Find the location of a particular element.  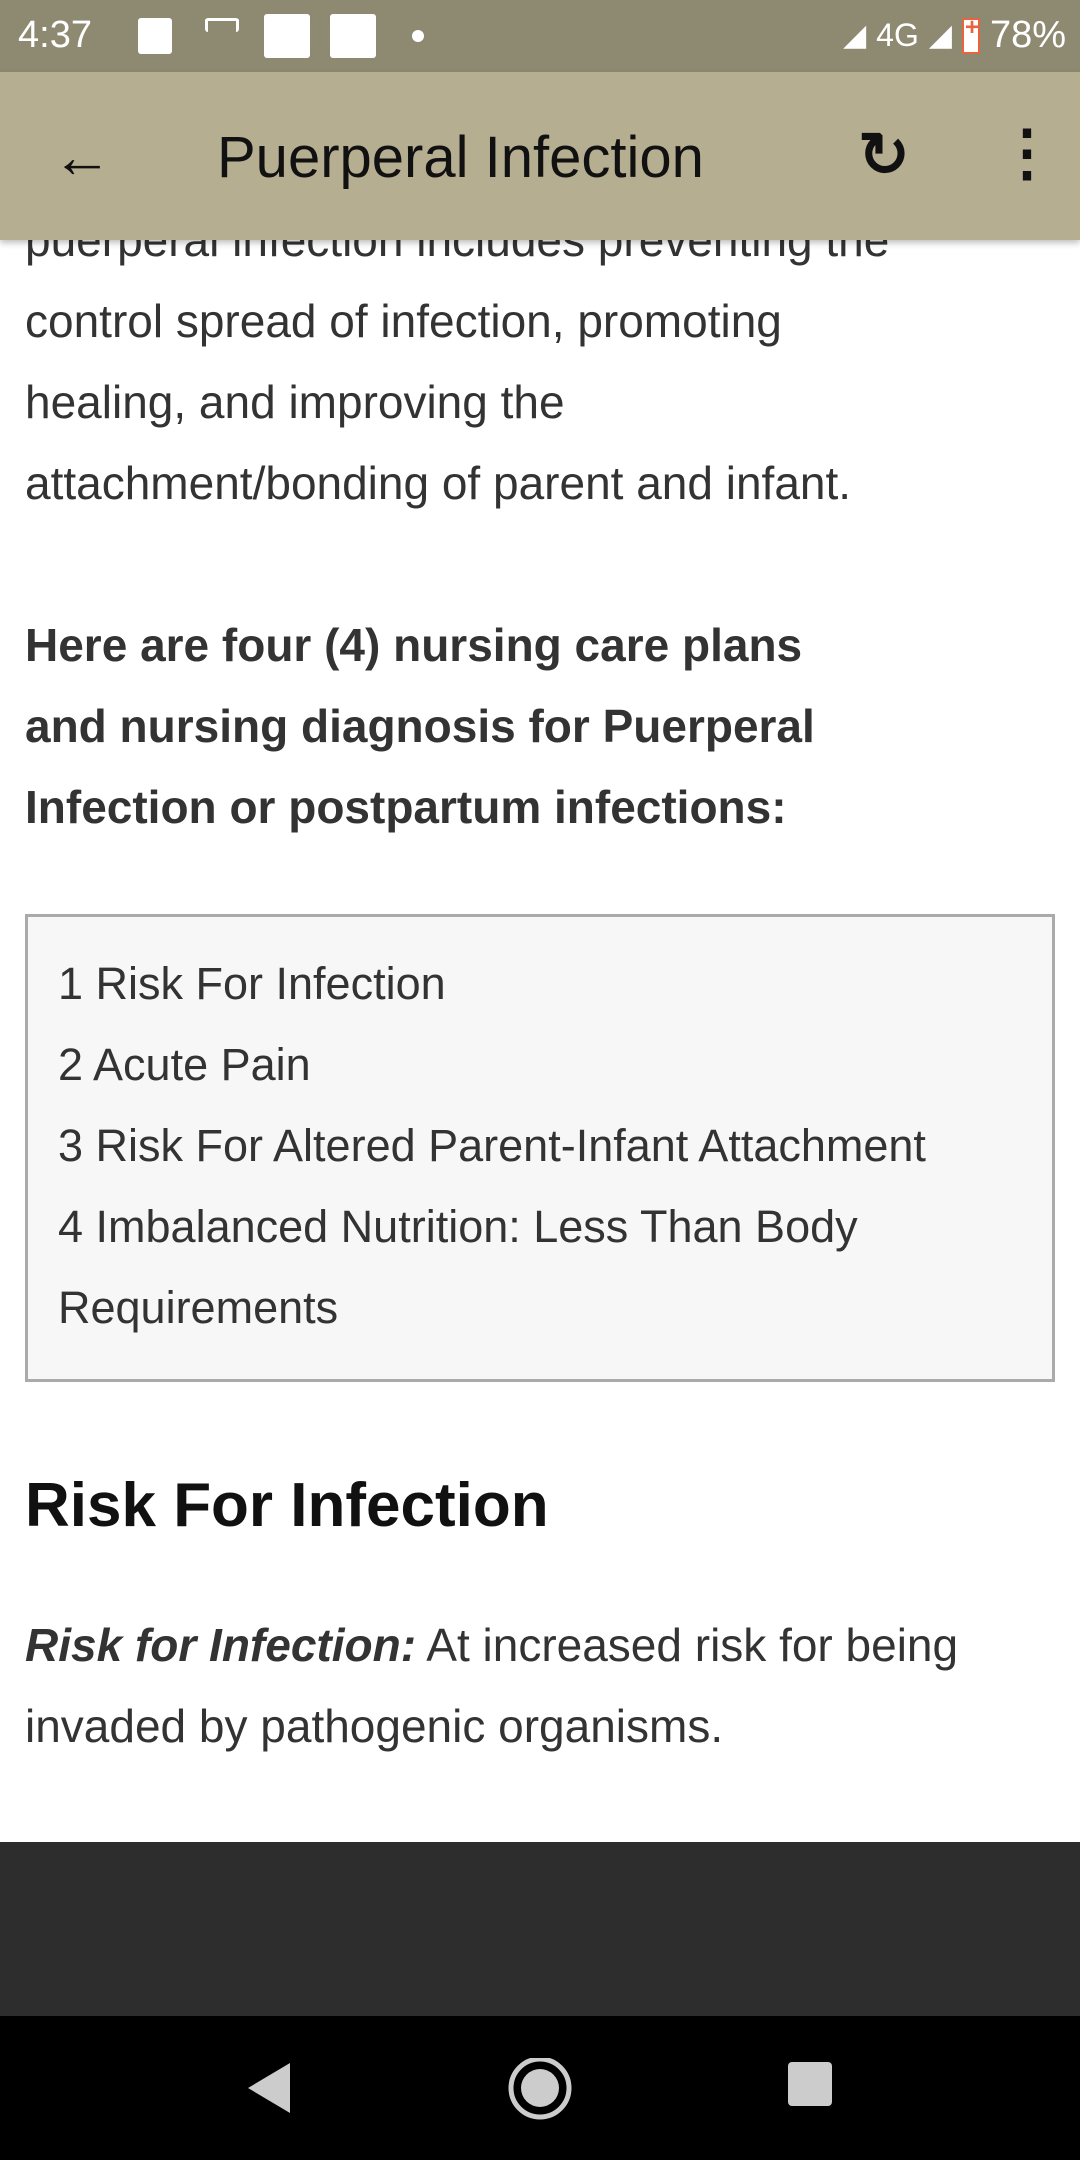

gallery-icon is located at coordinates (155, 36).